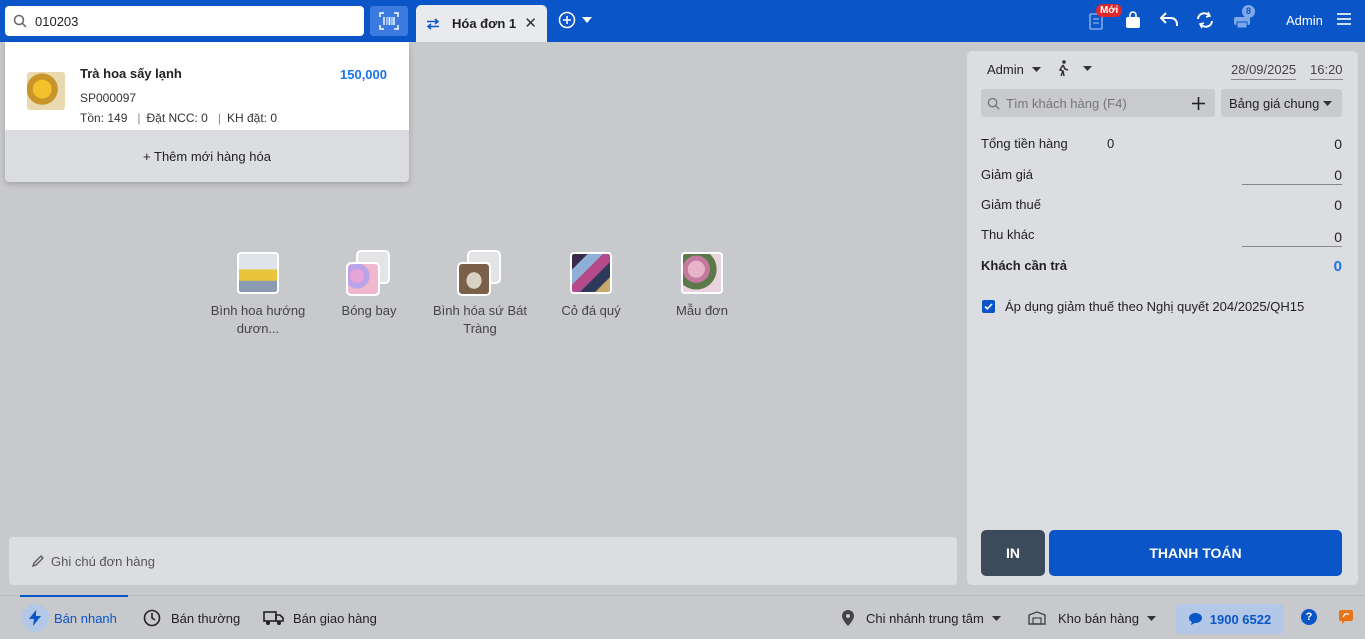 The image size is (1365, 639). Describe the element at coordinates (1304, 20) in the screenshot. I see `user-name: Admin` at that location.